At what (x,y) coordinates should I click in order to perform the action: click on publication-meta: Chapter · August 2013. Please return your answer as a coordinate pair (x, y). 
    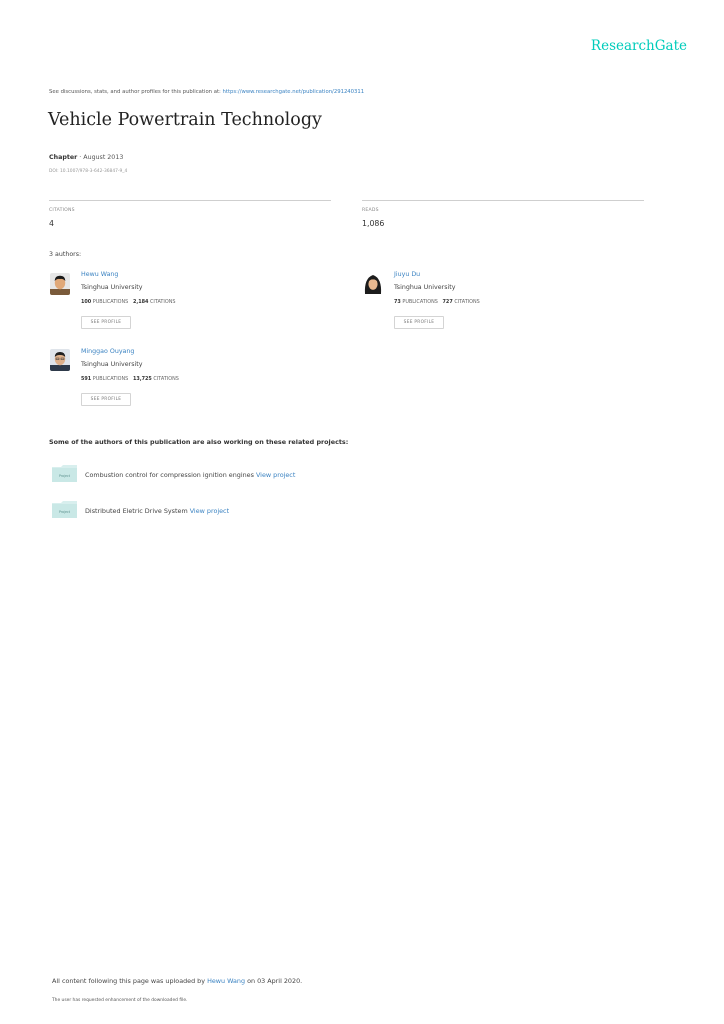
    Looking at the image, I should click on (86, 157).